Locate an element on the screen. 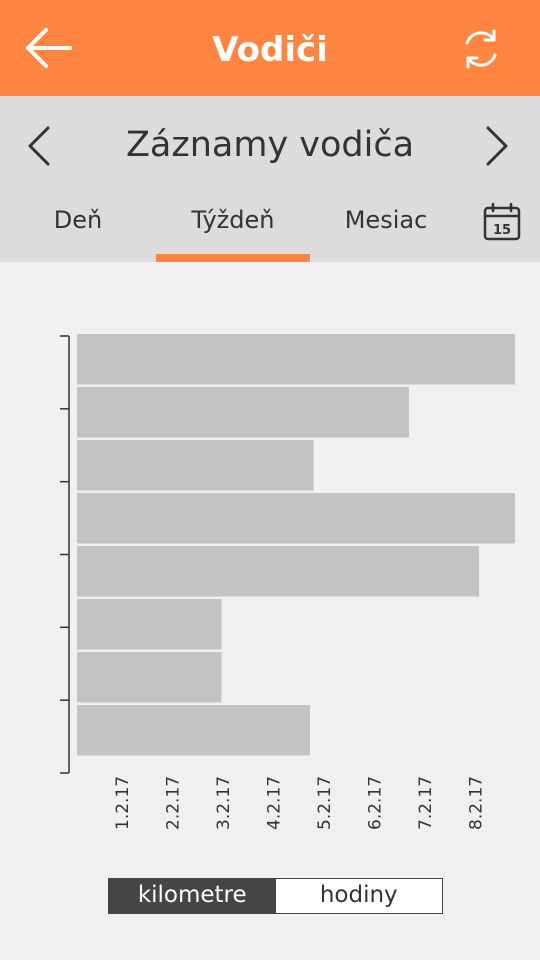 Image resolution: width=540 pixels, height=960 pixels. unit-toggle: kilometre hodiny is located at coordinates (275, 896).